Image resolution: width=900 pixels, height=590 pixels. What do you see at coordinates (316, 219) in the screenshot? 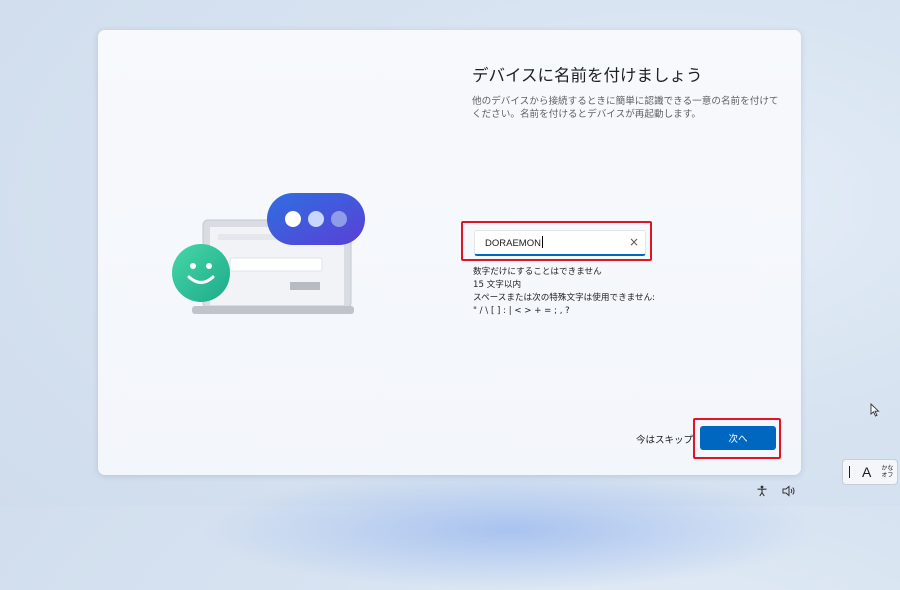
I see `chat-bubble-icon` at bounding box center [316, 219].